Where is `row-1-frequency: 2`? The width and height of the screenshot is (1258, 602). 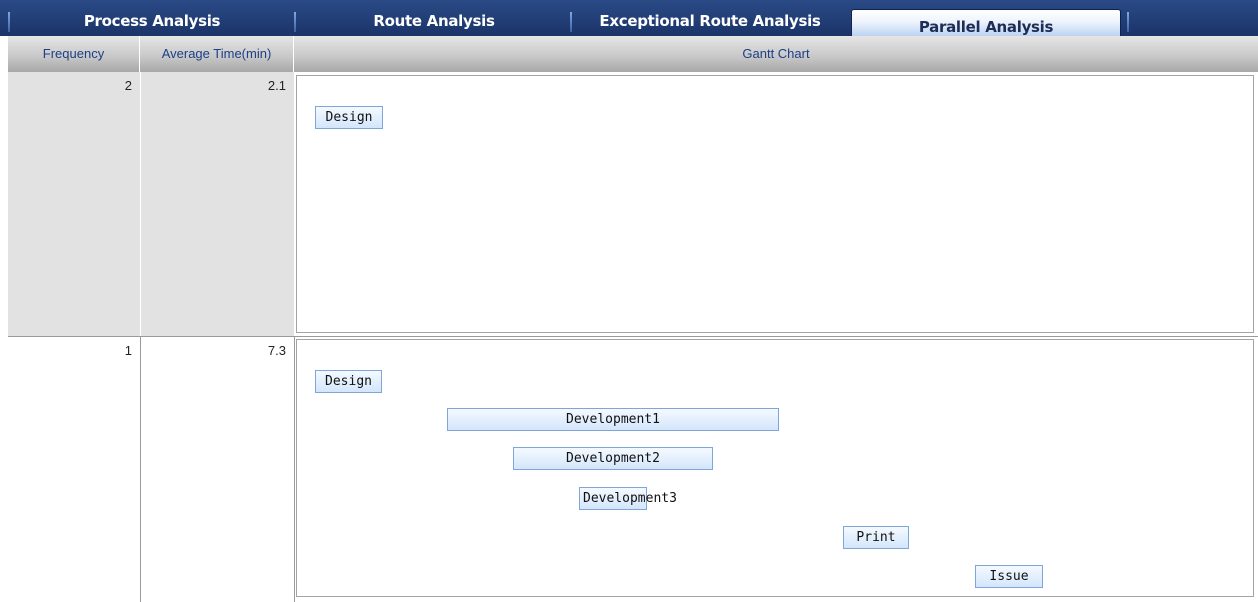 row-1-frequency: 2 is located at coordinates (74, 204).